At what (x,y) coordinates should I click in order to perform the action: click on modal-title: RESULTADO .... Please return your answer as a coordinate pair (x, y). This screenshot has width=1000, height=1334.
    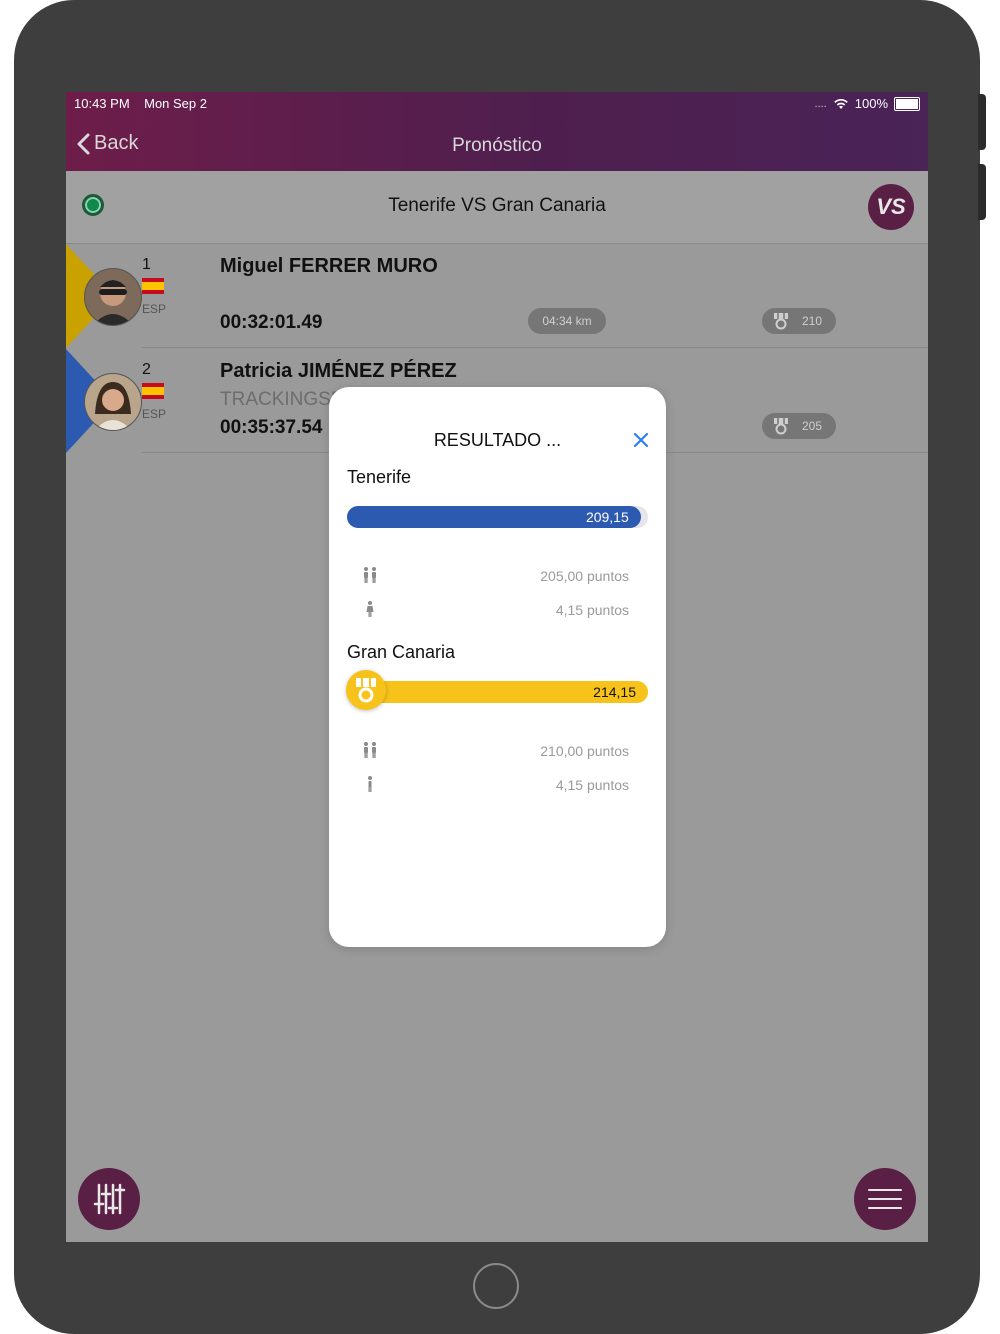
    Looking at the image, I should click on (497, 440).